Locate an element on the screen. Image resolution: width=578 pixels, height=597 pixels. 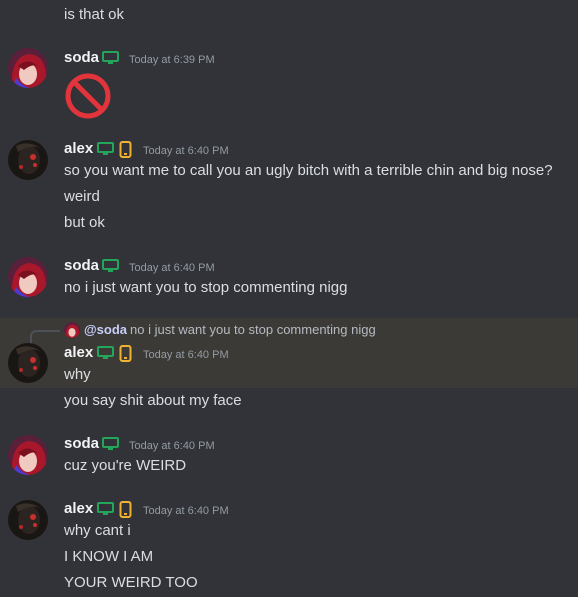
message-line: I KNOW I AM is located at coordinates (109, 556).